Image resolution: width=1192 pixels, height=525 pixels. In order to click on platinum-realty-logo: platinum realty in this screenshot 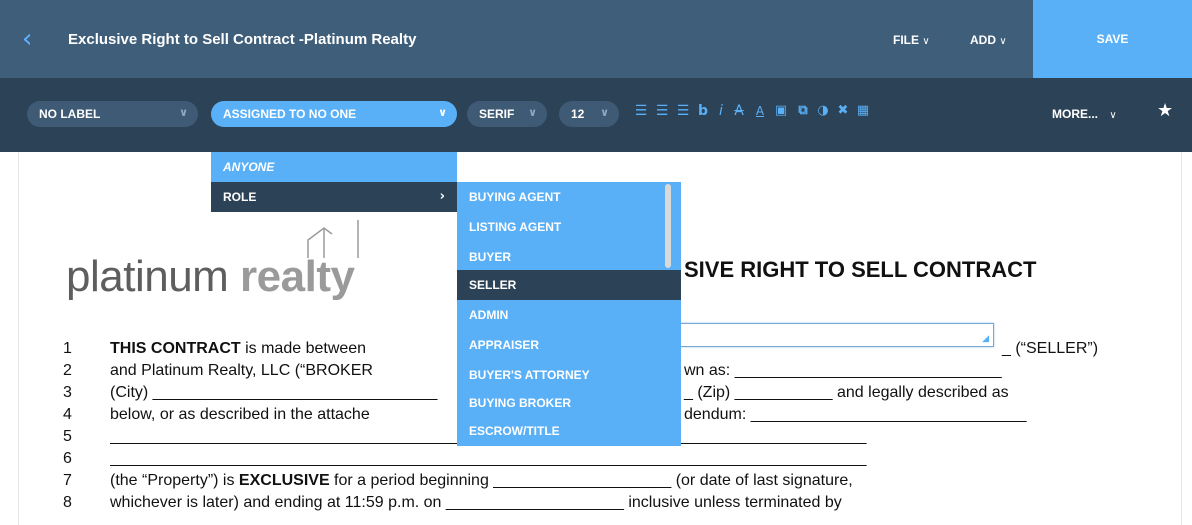, I will do `click(210, 277)`.